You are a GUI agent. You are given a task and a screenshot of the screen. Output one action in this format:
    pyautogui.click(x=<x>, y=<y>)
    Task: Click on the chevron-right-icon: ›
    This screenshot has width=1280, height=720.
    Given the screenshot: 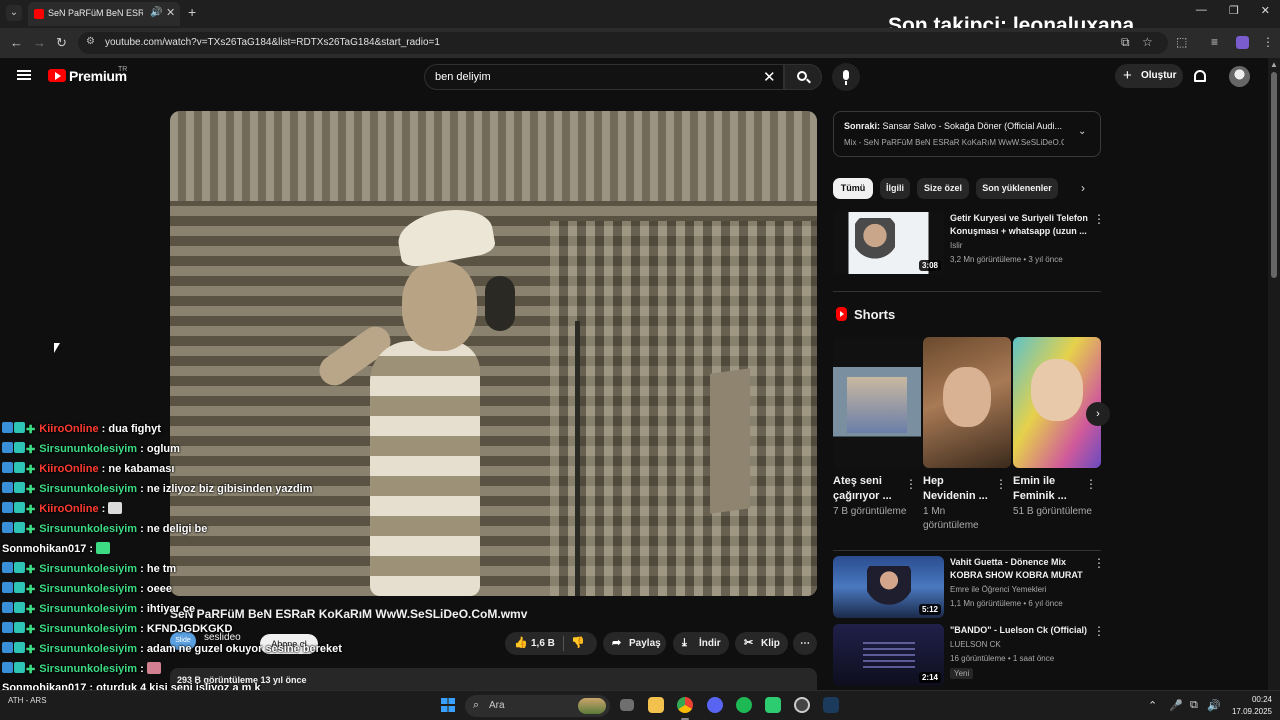 What is the action you would take?
    pyautogui.click(x=1083, y=188)
    